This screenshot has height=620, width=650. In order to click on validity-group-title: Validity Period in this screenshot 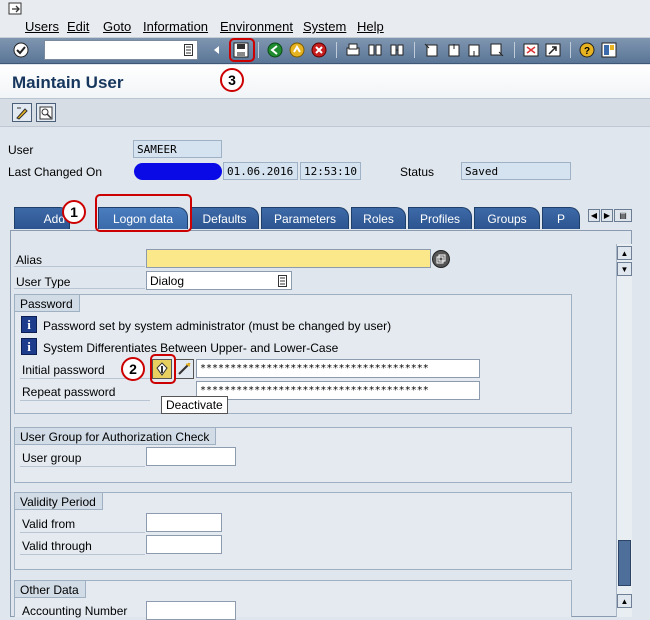, I will do `click(58, 501)`.